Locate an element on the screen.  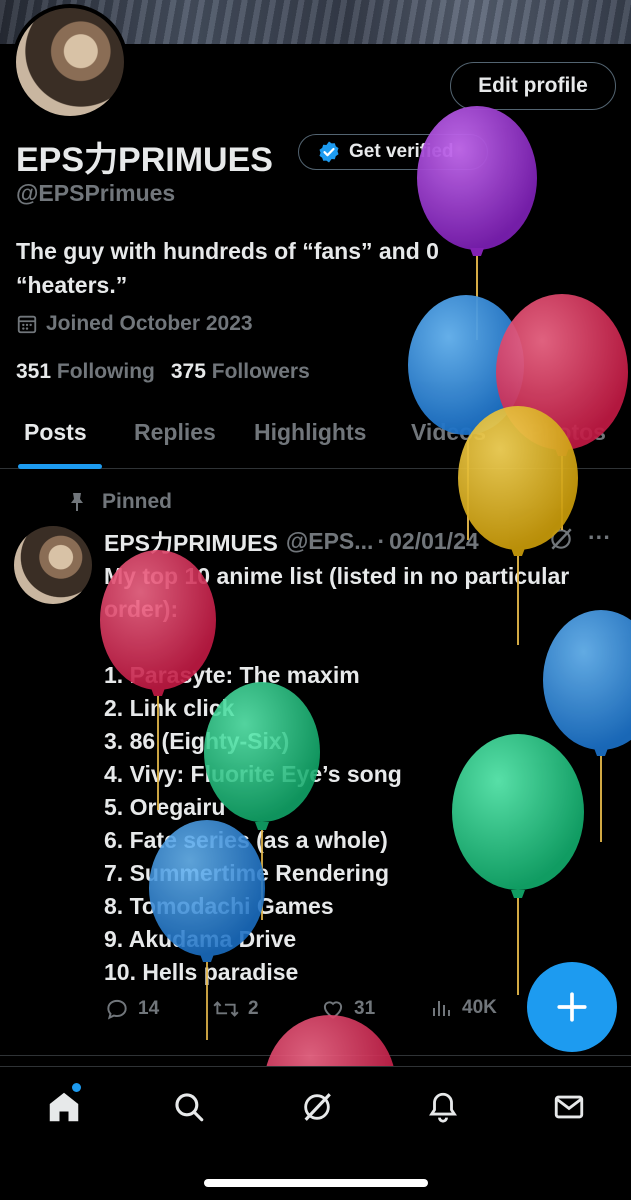
reply-button: 14 is located at coordinates (131, 1009).